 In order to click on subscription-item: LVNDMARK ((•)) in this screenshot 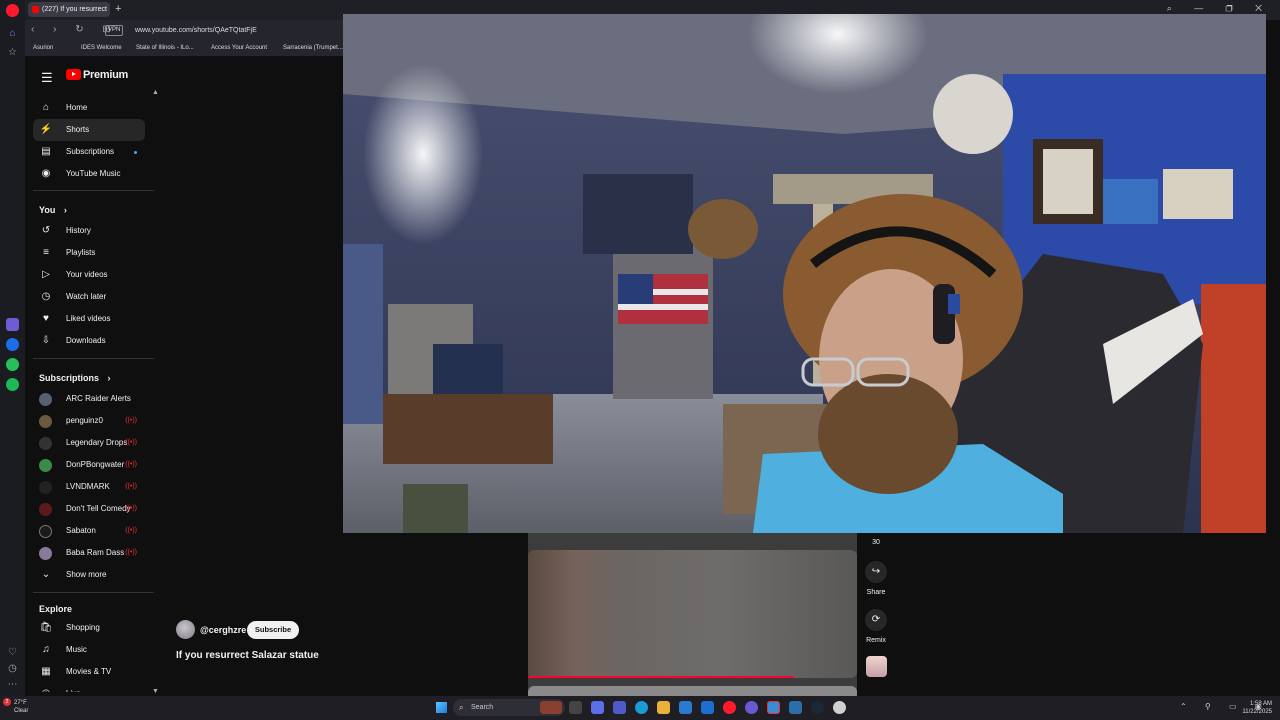, I will do `click(89, 487)`.